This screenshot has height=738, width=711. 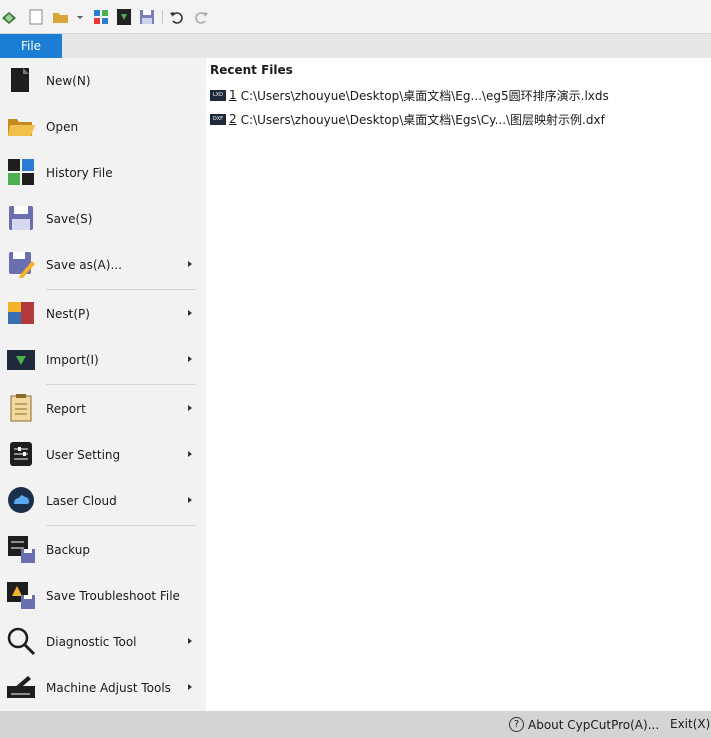 I want to click on menu-item-label: Backup, so click(x=68, y=550).